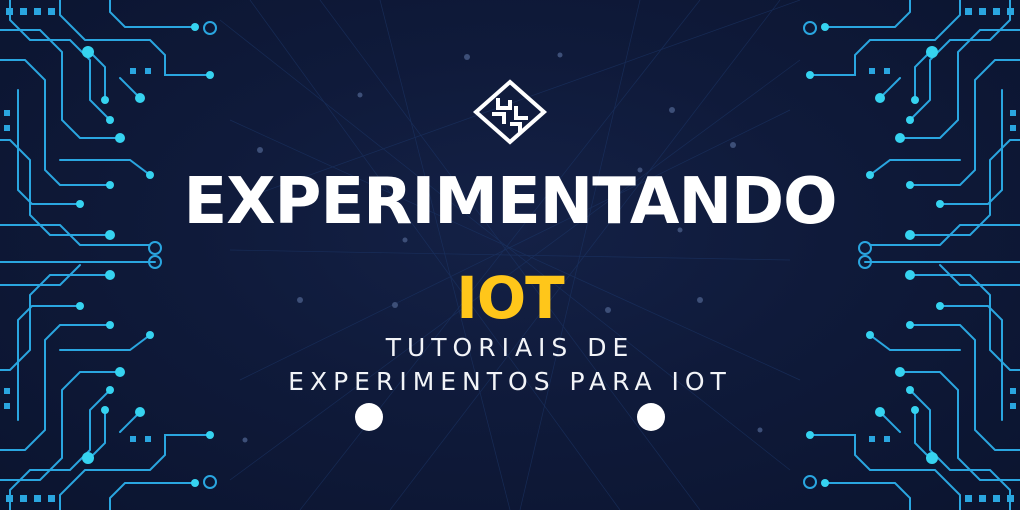 The height and width of the screenshot is (510, 1020). I want to click on subtitle-line-1: TUTORIAIS DE, so click(510, 347).